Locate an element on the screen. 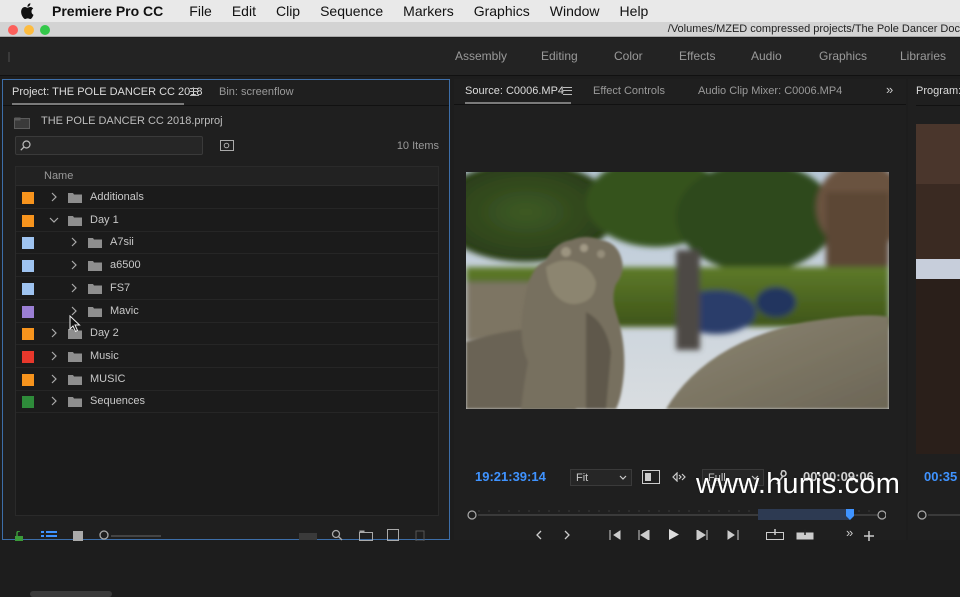  drag-video-only-icon is located at coordinates (651, 477).